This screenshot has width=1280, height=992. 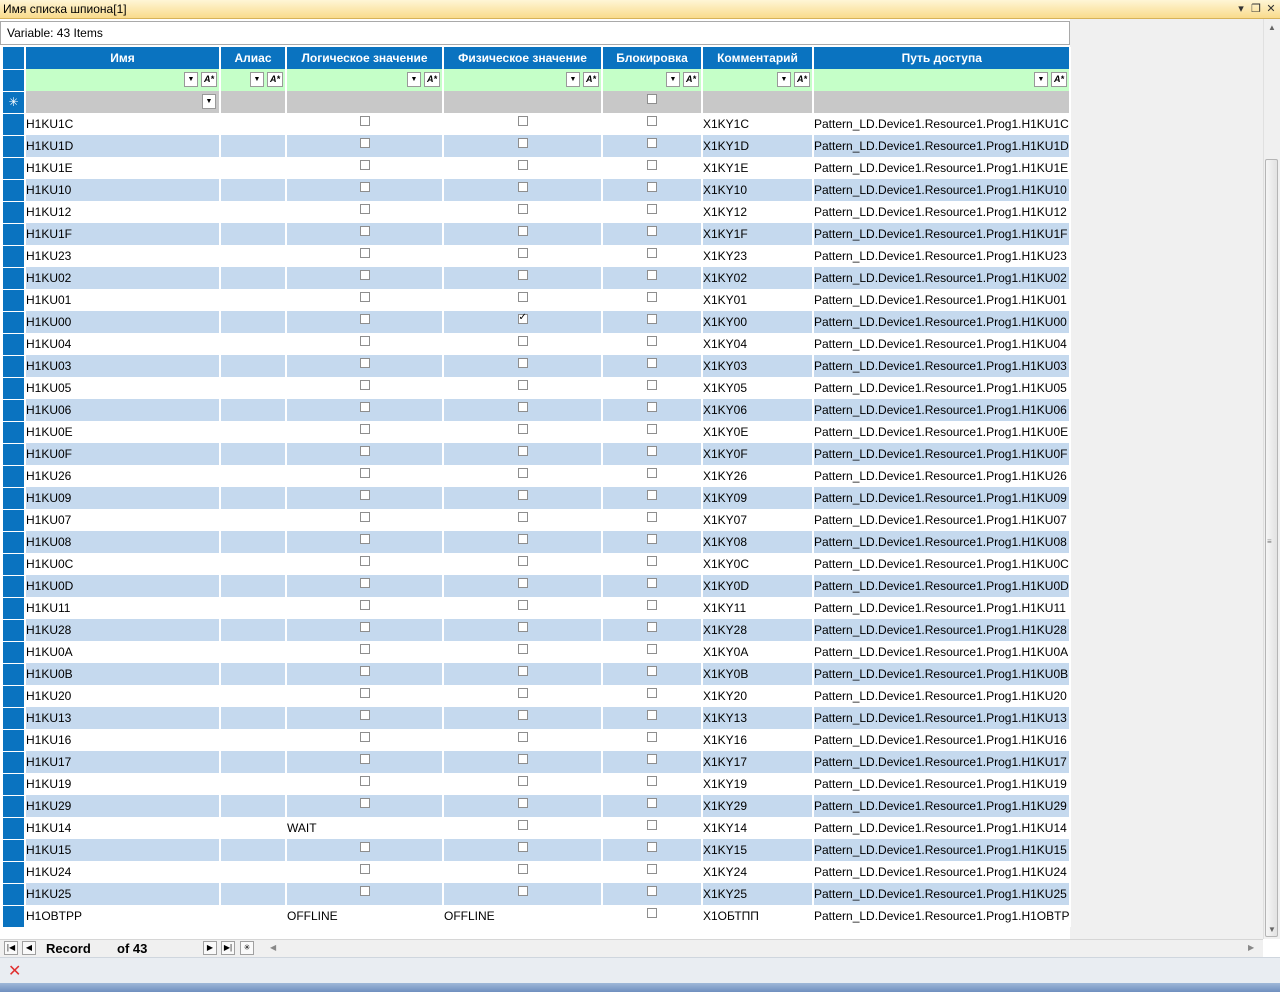 What do you see at coordinates (123, 212) in the screenshot?
I see `cell-name: H1KU12` at bounding box center [123, 212].